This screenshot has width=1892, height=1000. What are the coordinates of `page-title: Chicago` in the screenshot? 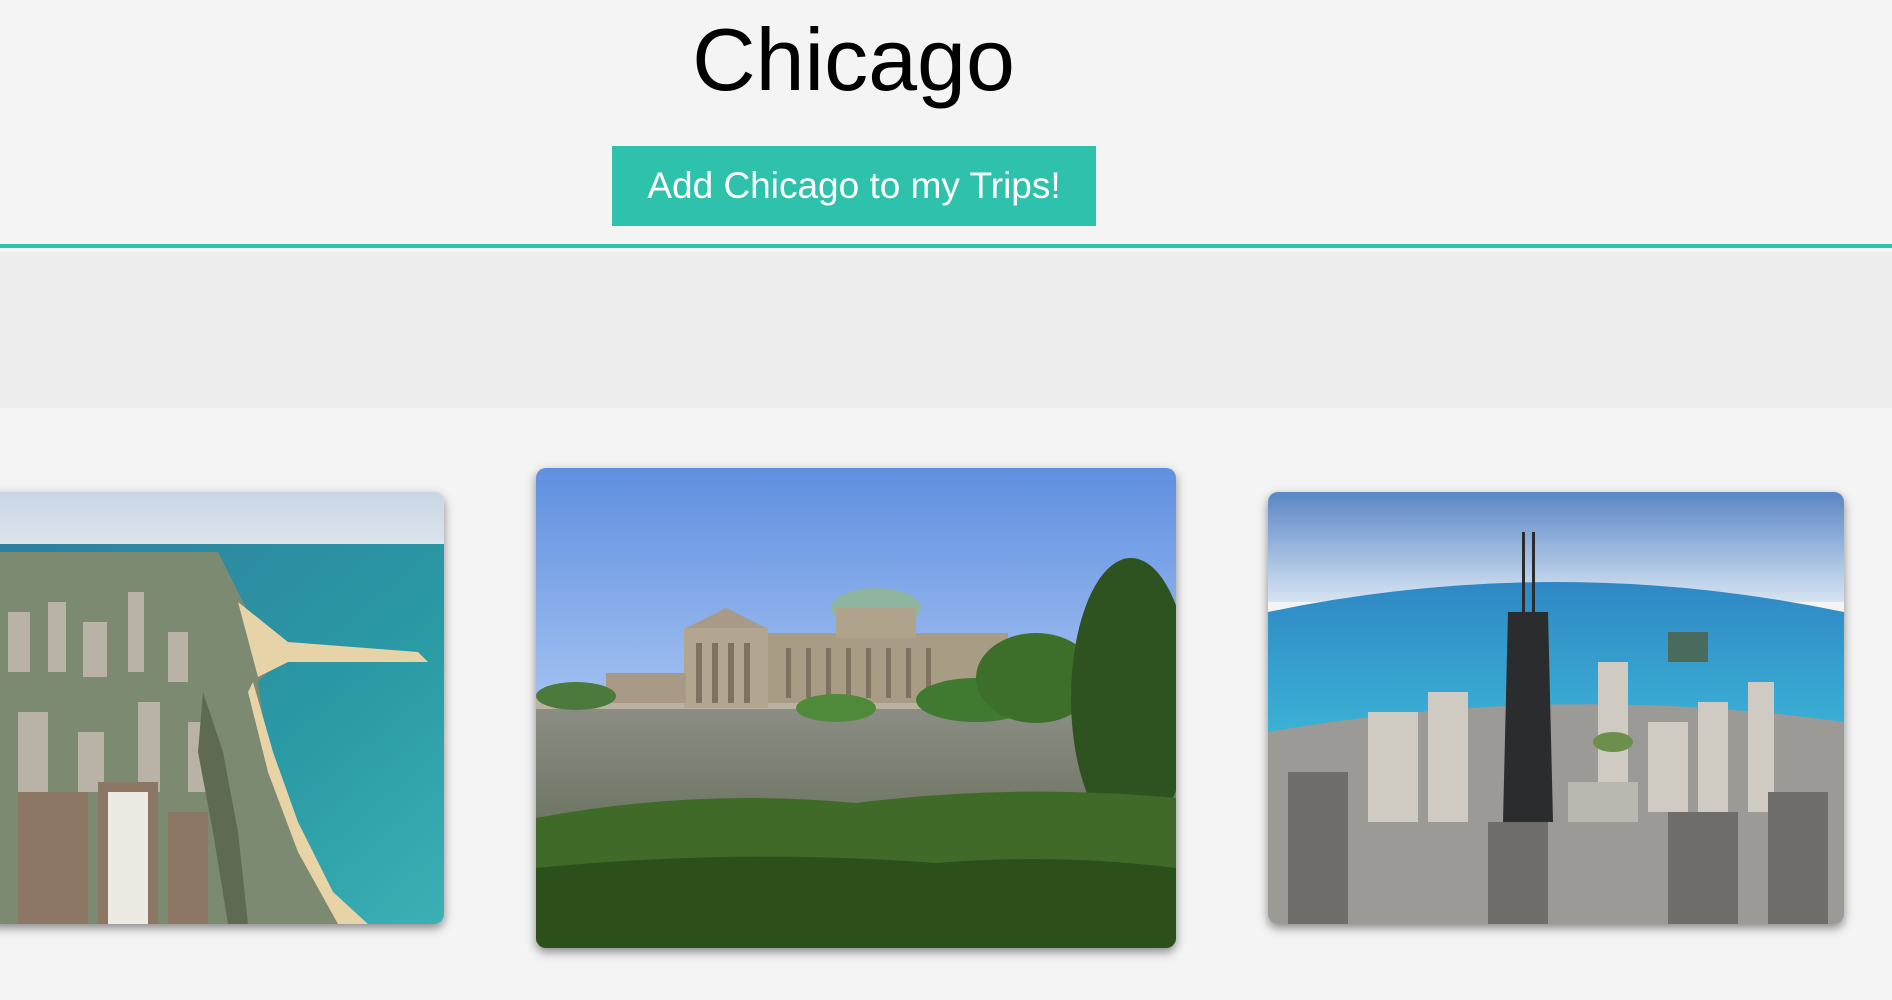 It's located at (853, 59).